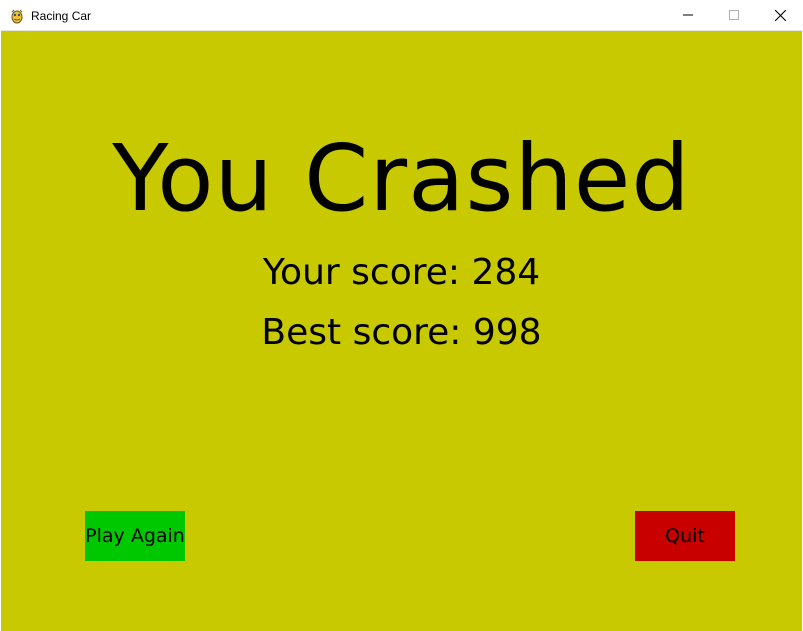 This screenshot has width=803, height=631. What do you see at coordinates (685, 536) in the screenshot?
I see `quit-button: Quit` at bounding box center [685, 536].